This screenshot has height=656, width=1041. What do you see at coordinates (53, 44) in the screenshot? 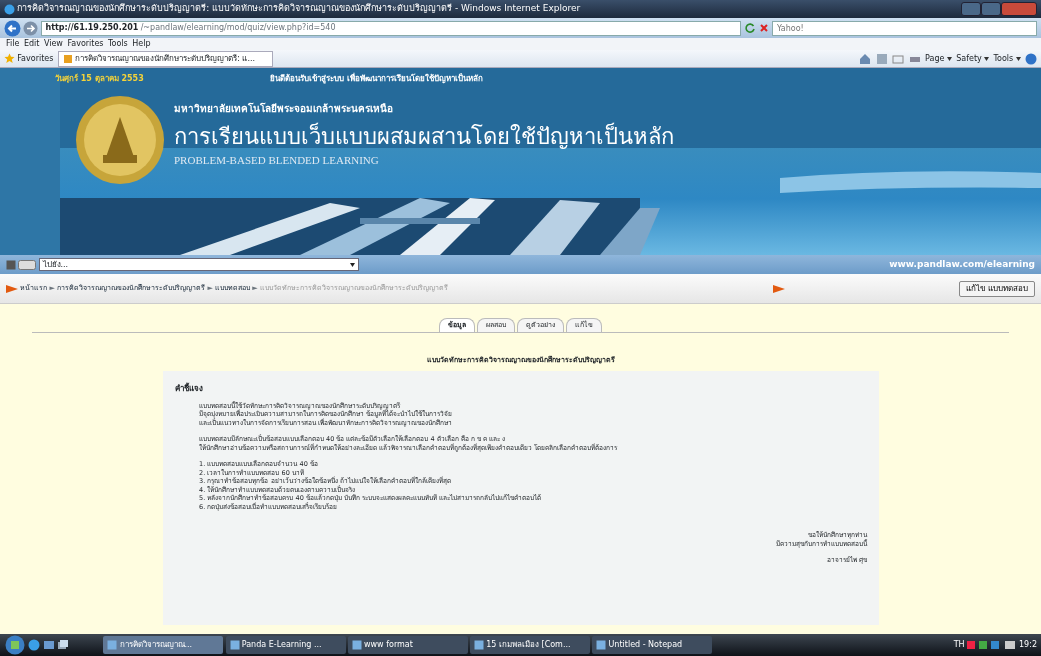
I see `menu-item: View` at bounding box center [53, 44].